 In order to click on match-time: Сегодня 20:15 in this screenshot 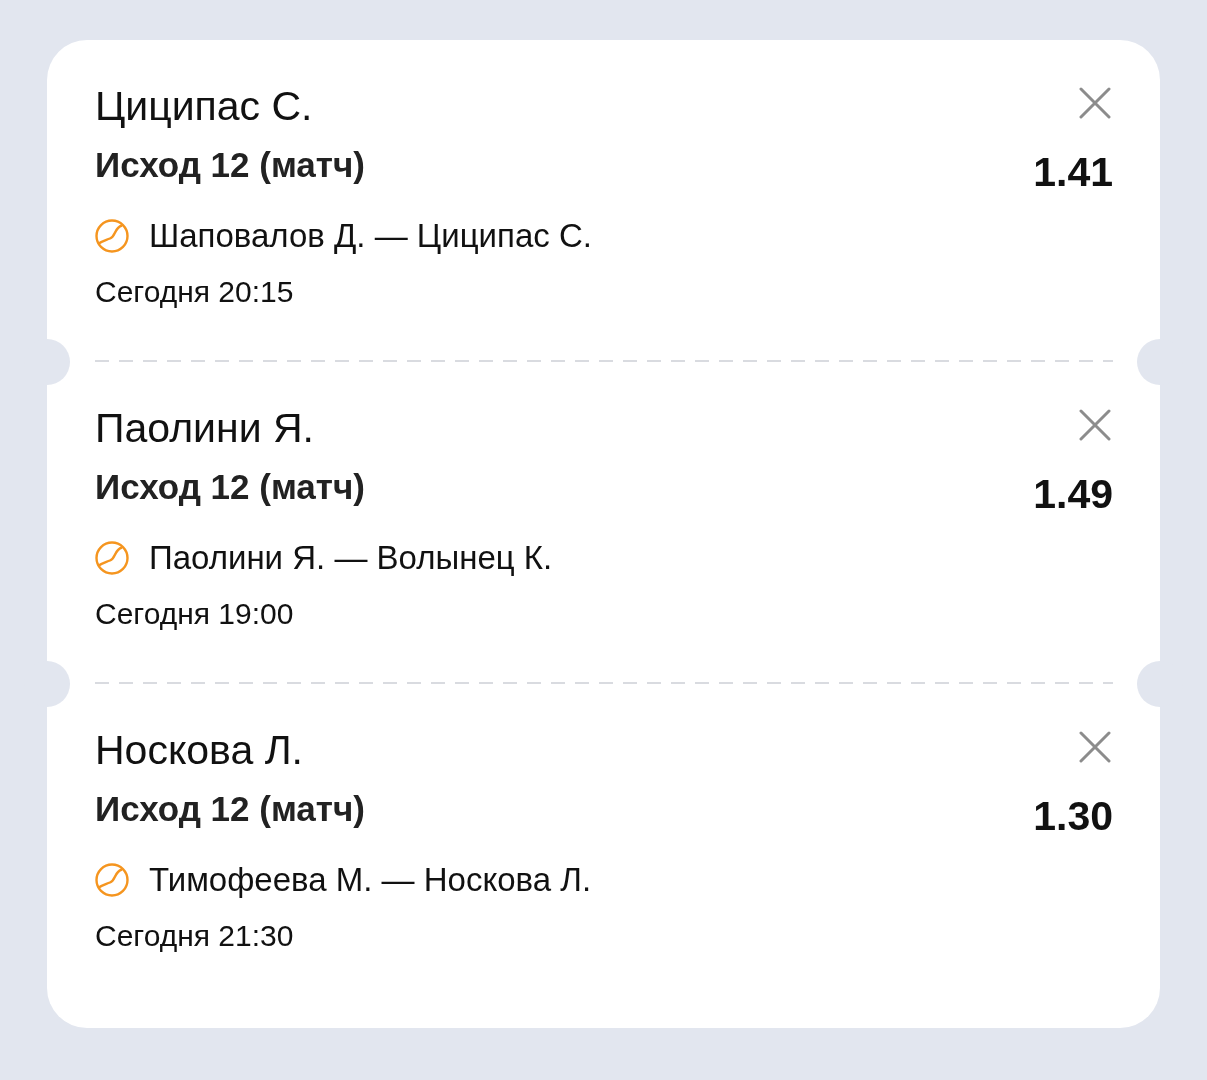, I will do `click(195, 292)`.